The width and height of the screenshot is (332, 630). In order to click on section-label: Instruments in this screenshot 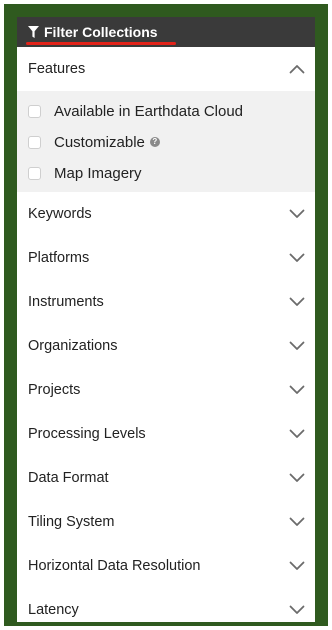, I will do `click(66, 302)`.